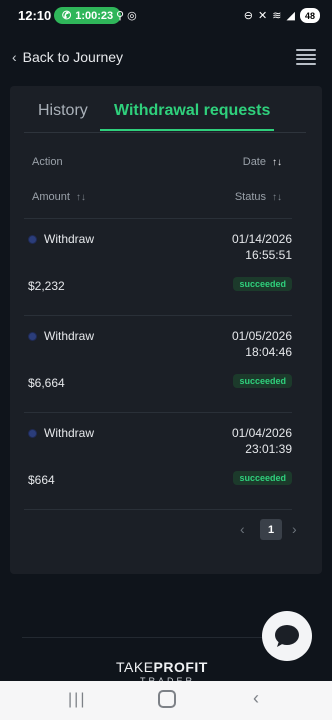  I want to click on header-amount-sort: Amount ↑↓, so click(59, 197).